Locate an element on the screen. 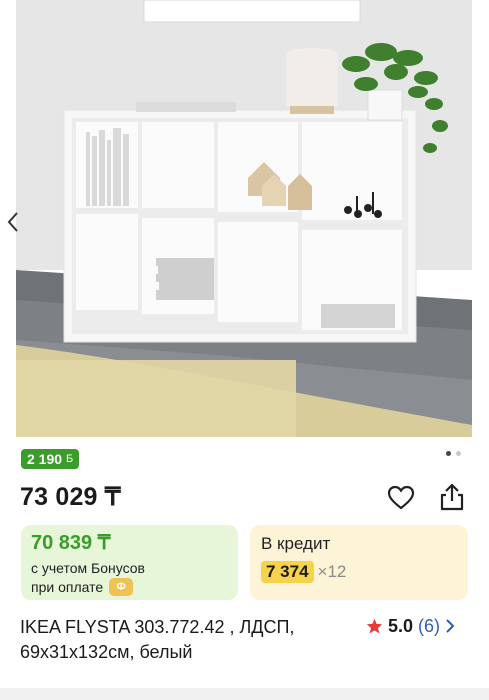  chevron-left-icon is located at coordinates (13, 222).